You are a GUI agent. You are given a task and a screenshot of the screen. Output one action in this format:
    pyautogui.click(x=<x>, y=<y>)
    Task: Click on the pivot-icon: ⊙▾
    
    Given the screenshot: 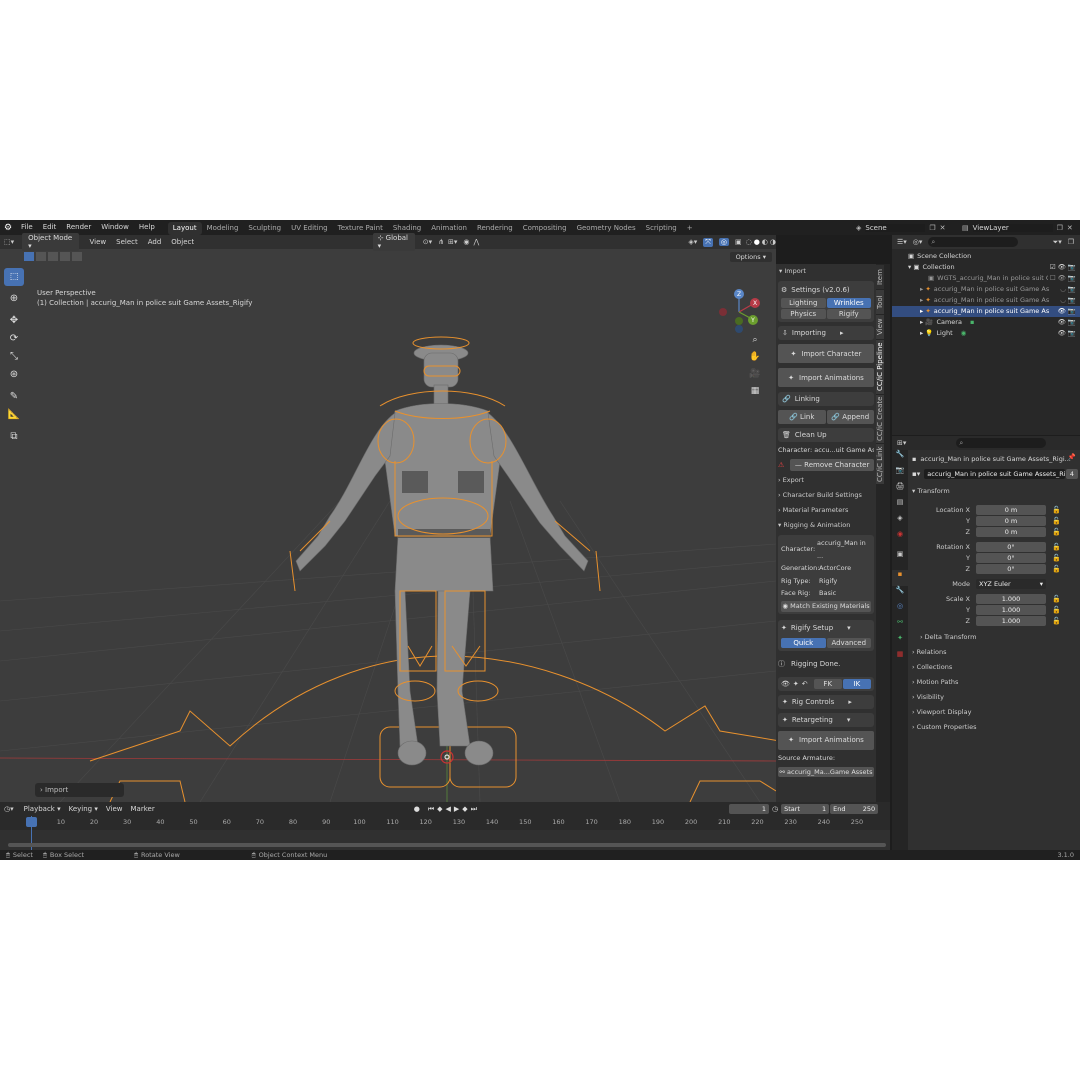 What is the action you would take?
    pyautogui.click(x=427, y=242)
    